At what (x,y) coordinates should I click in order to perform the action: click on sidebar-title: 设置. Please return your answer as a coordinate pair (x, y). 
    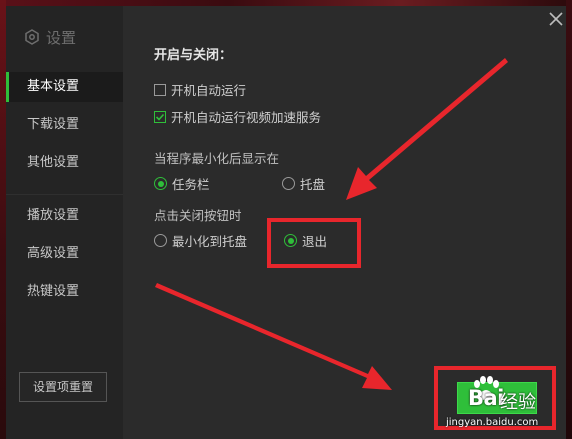
    Looking at the image, I should click on (50, 37).